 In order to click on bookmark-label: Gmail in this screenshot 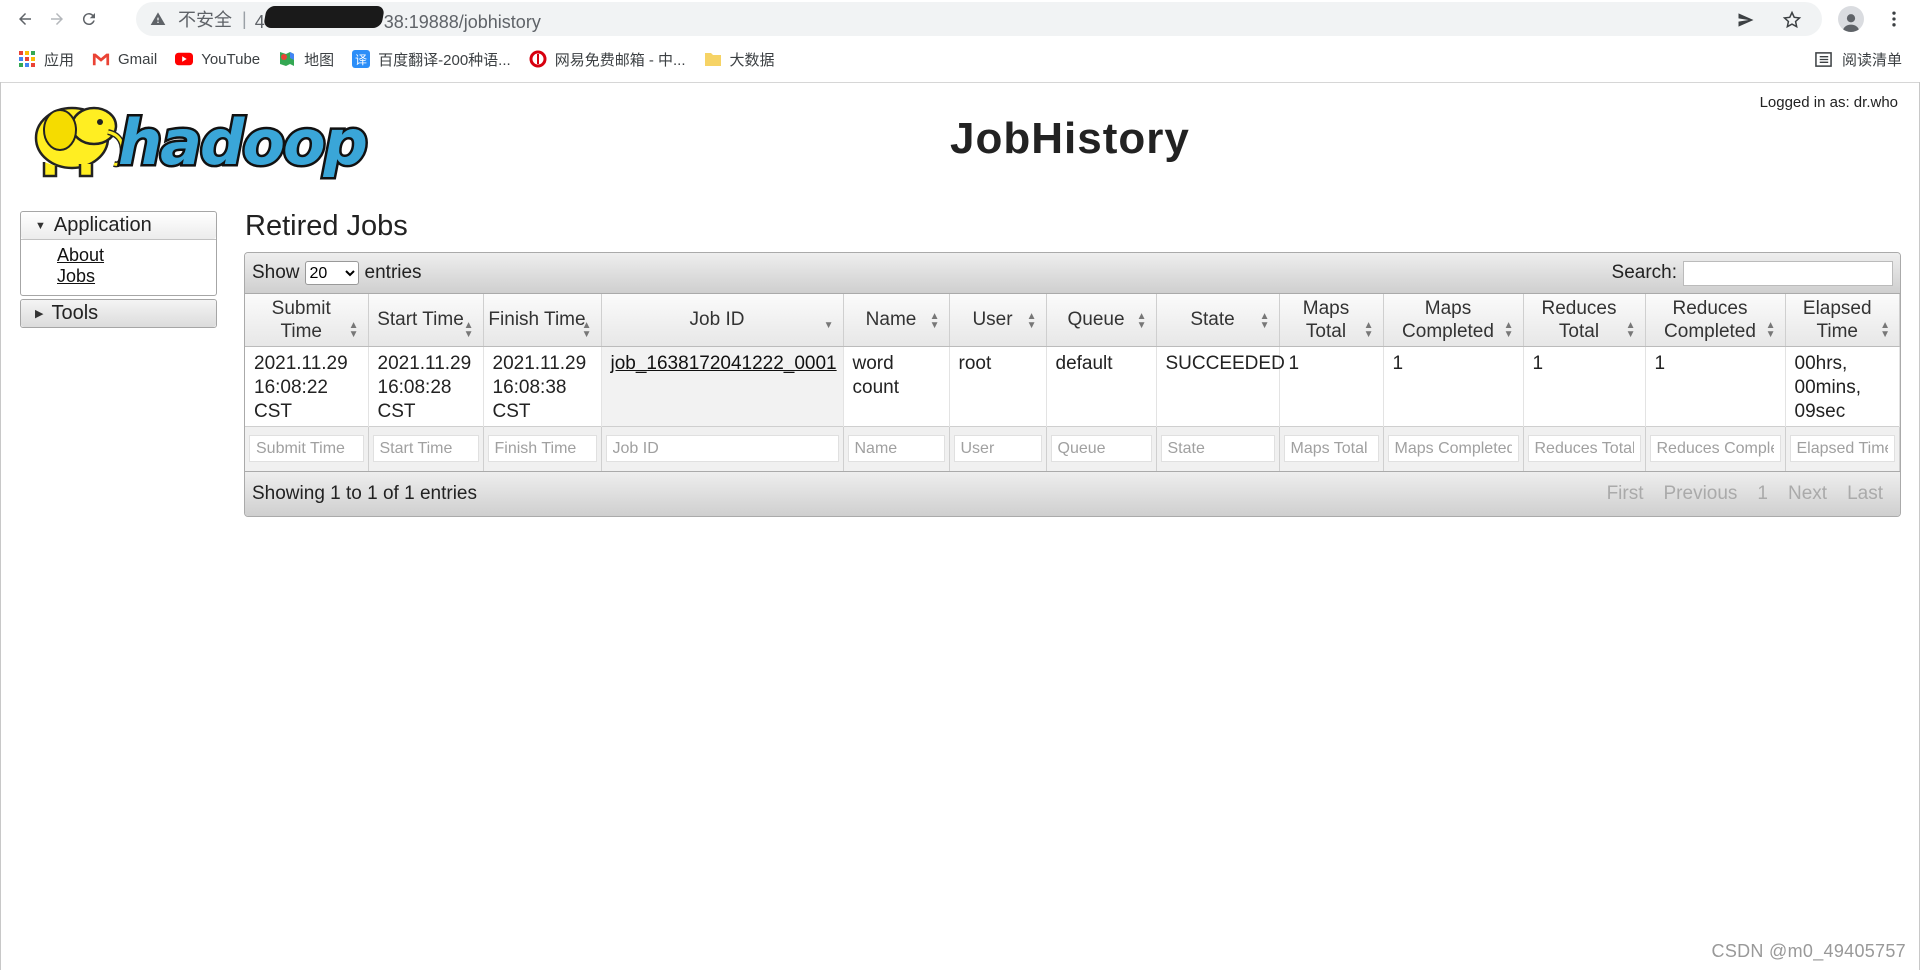, I will do `click(138, 59)`.